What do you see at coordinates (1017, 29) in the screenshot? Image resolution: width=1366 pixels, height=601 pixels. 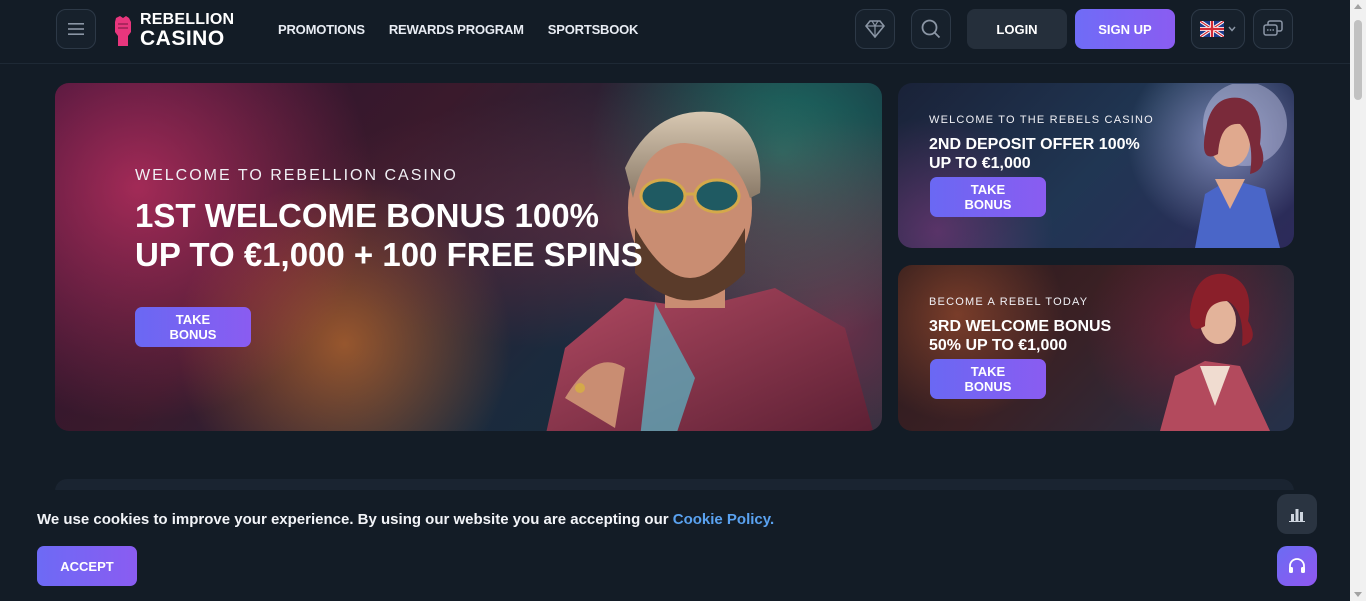 I see `login-button: LOGIN` at bounding box center [1017, 29].